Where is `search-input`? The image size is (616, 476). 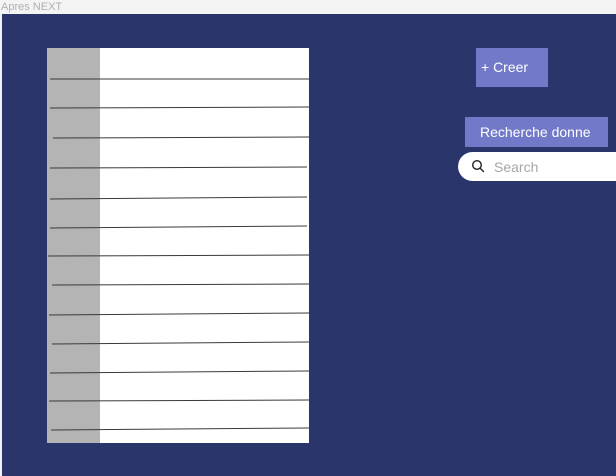
search-input is located at coordinates (553, 166).